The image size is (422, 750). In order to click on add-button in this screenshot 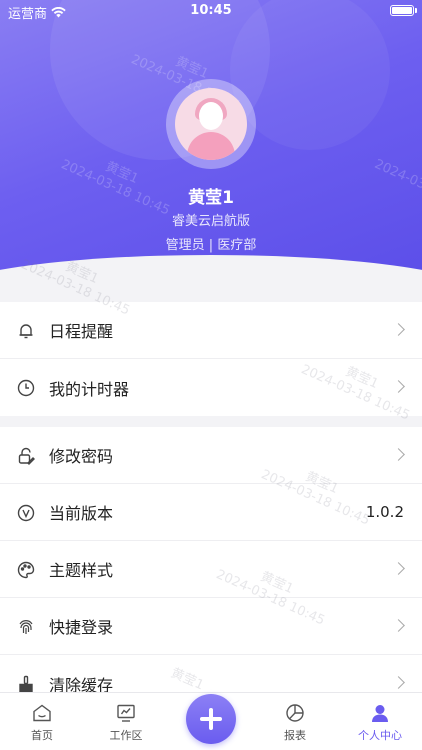, I will do `click(211, 719)`.